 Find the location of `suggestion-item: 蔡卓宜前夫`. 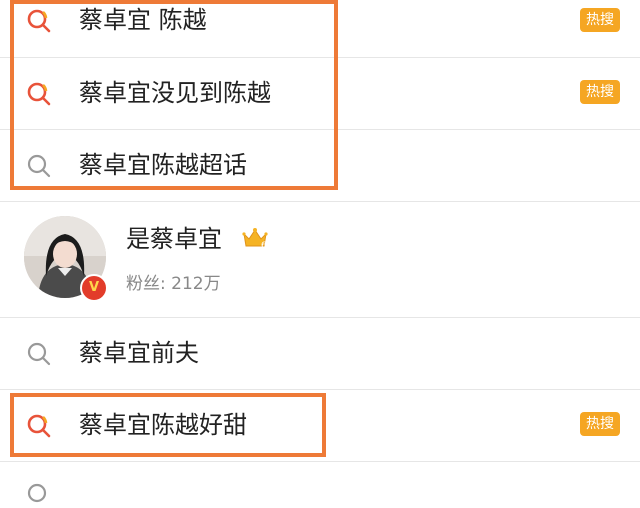

suggestion-item: 蔡卓宜前夫 is located at coordinates (320, 354).